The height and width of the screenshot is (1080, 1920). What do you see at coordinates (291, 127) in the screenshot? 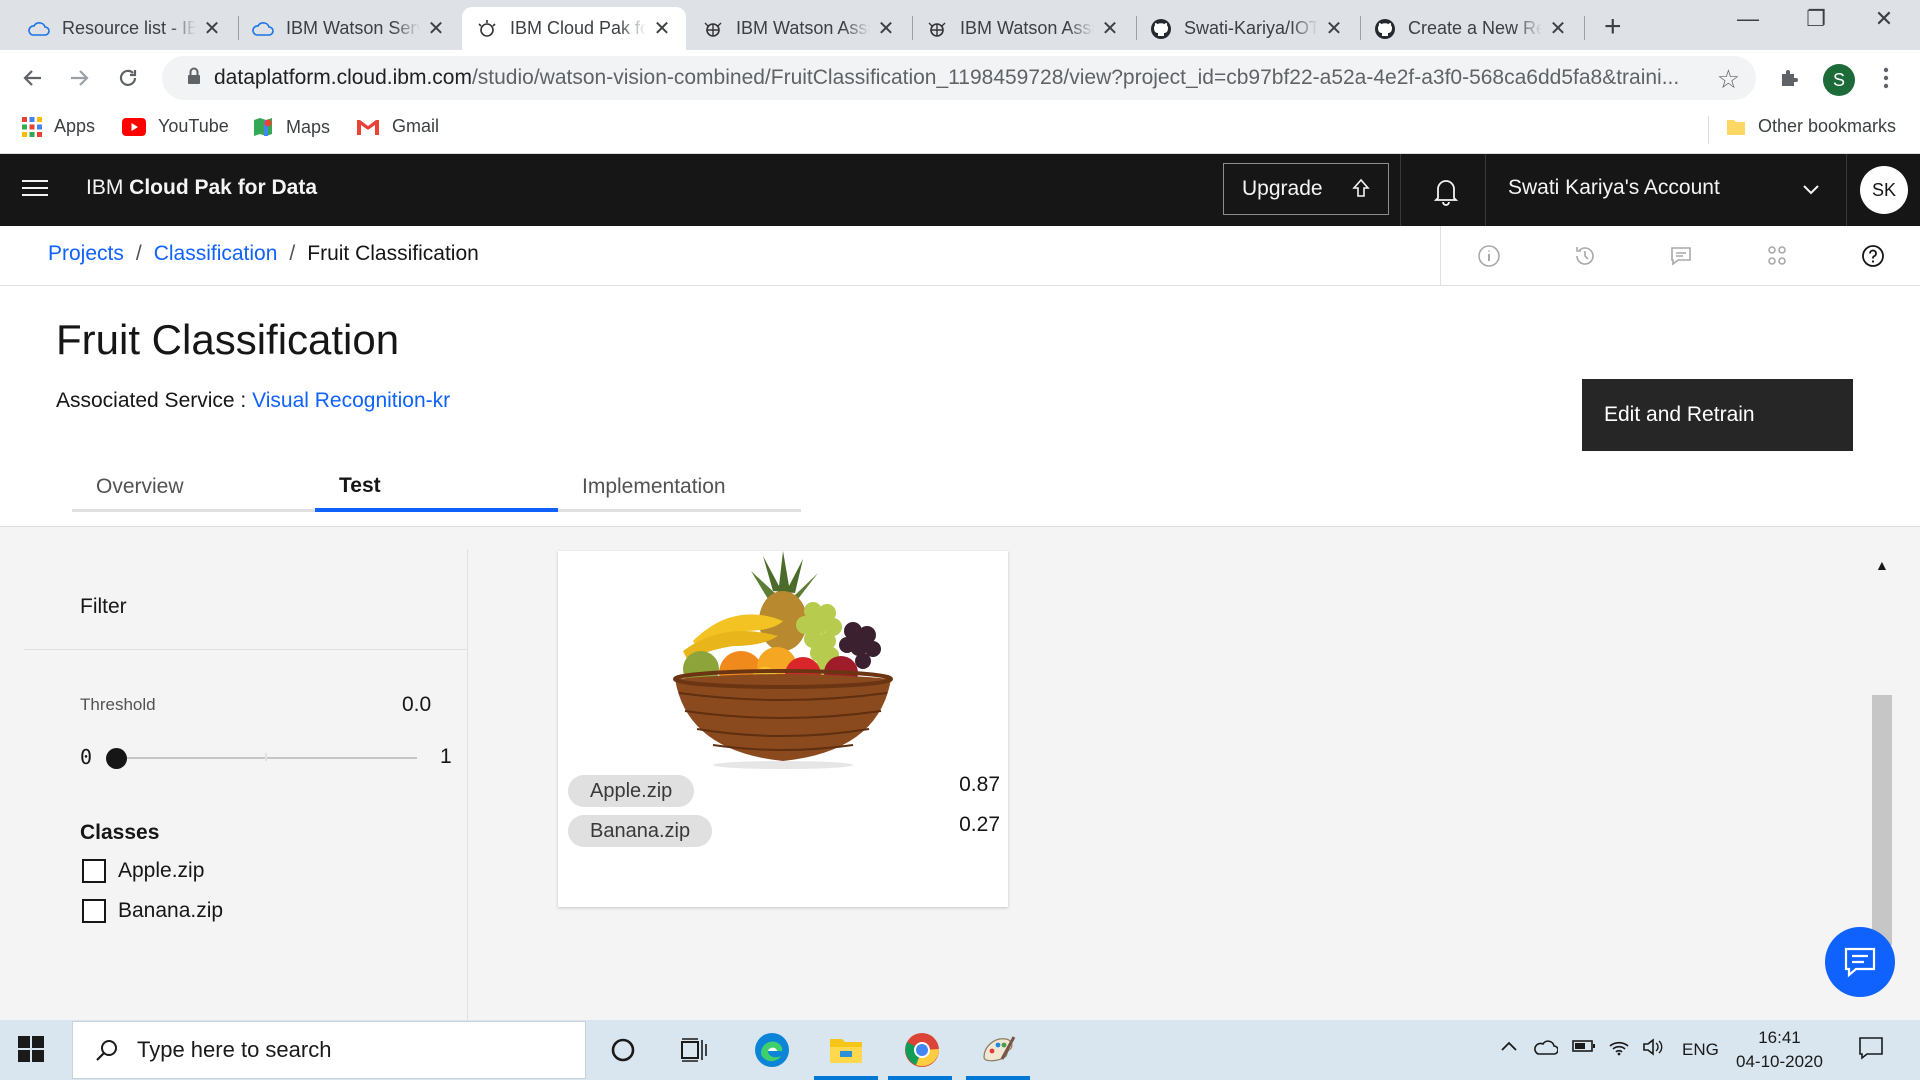
I see `bookmark-maps: Maps` at bounding box center [291, 127].